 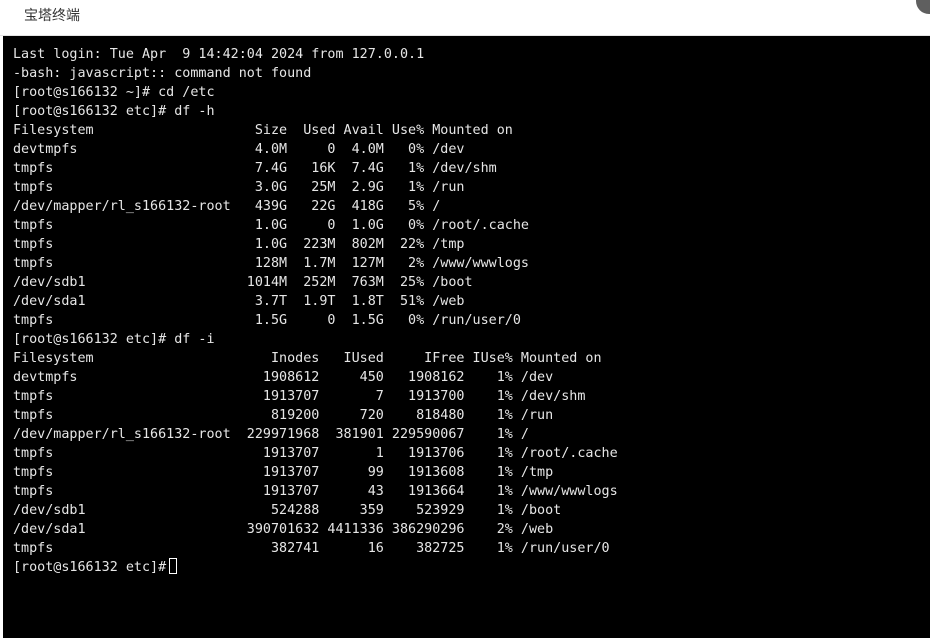 What do you see at coordinates (923, 7) in the screenshot?
I see `close-icon` at bounding box center [923, 7].